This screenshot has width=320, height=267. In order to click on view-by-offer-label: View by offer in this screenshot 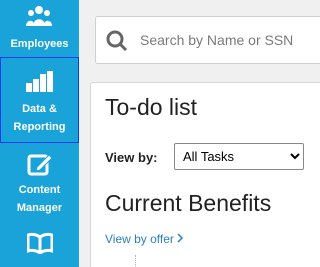, I will do `click(139, 239)`.